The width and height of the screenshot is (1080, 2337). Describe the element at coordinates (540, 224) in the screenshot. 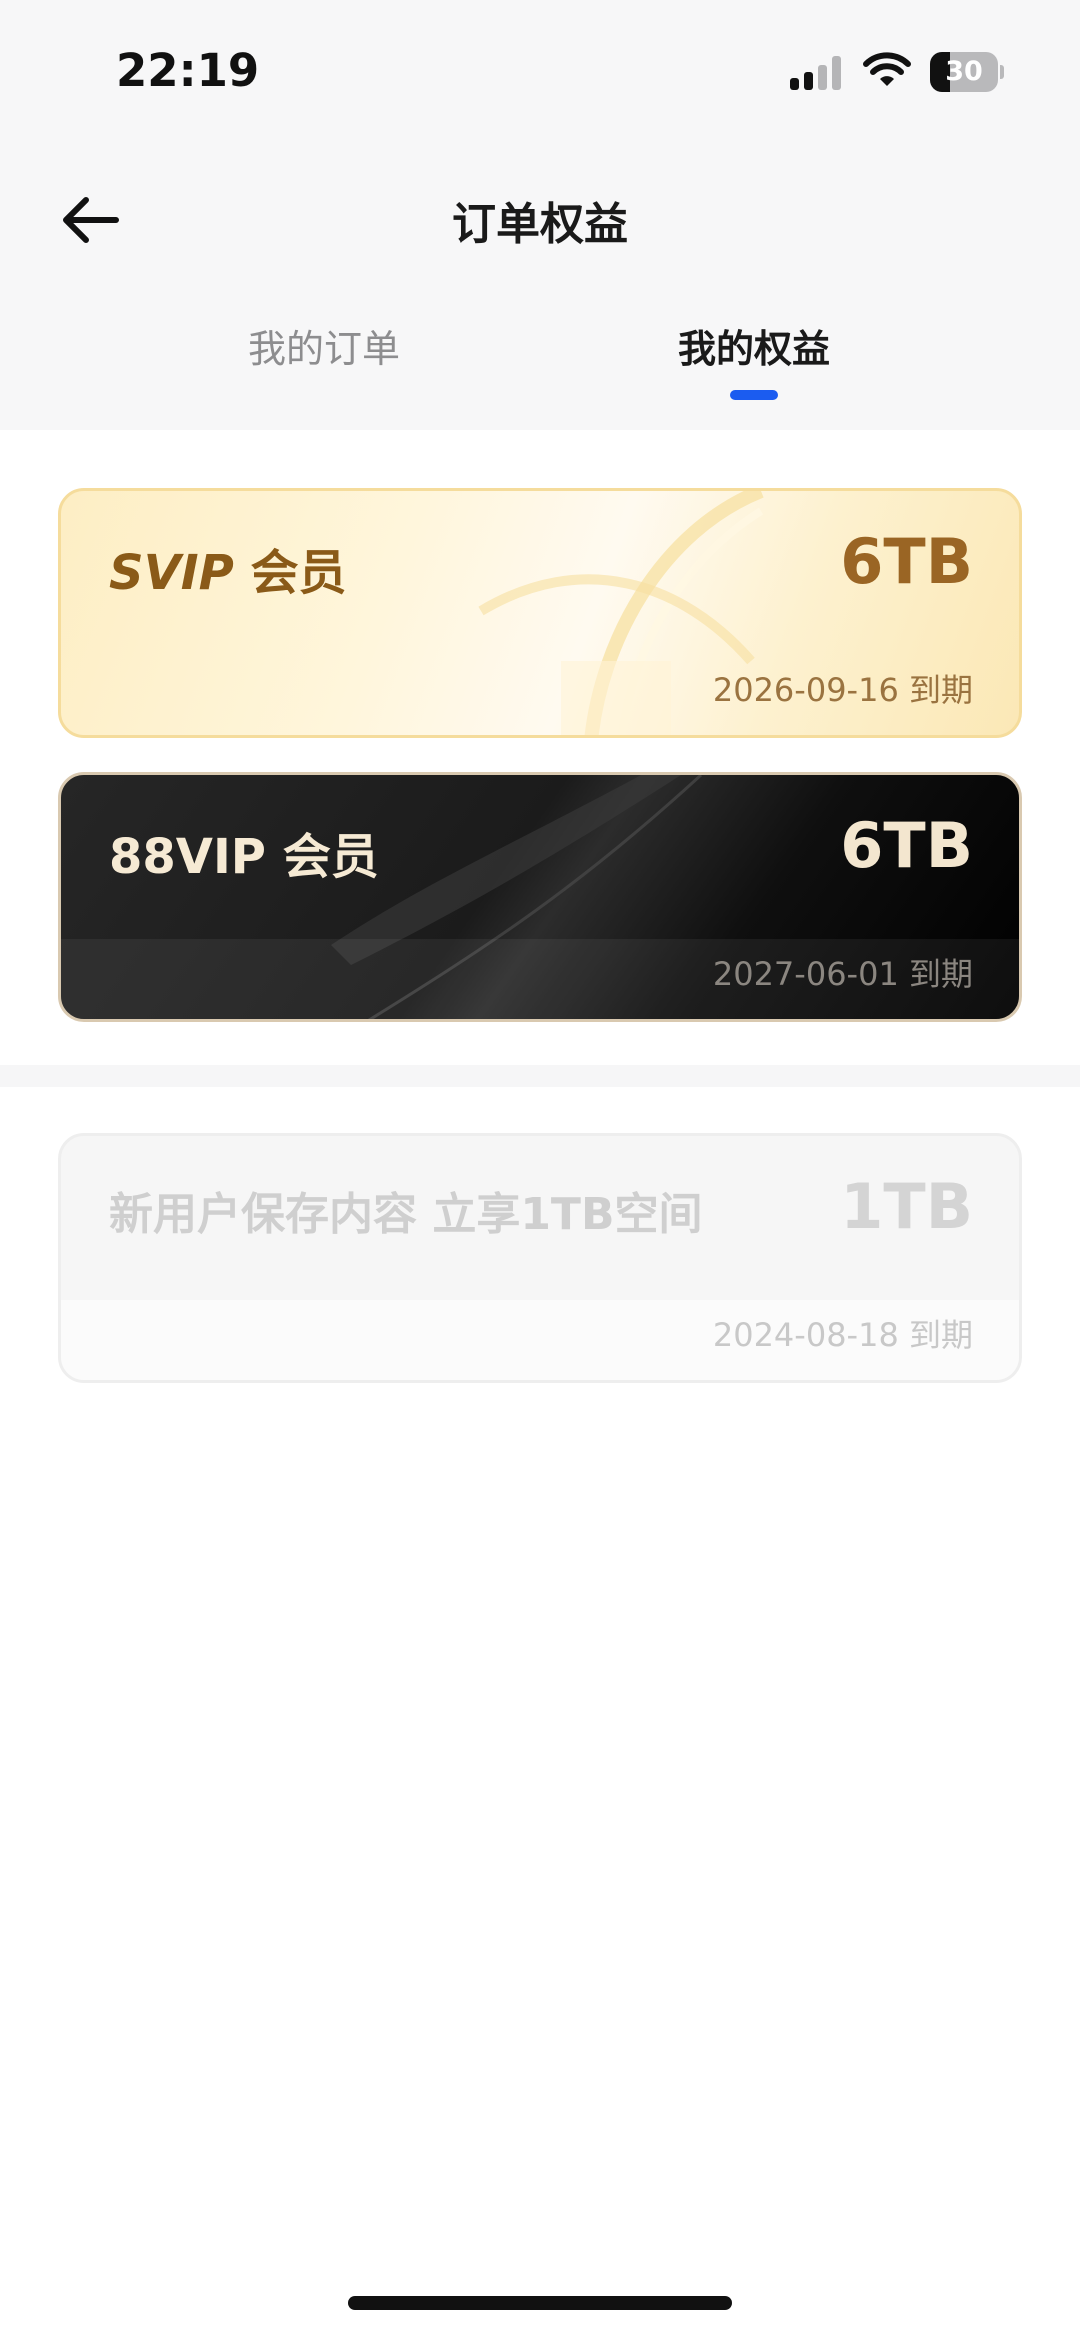

I see `page-title: 订单权益` at that location.